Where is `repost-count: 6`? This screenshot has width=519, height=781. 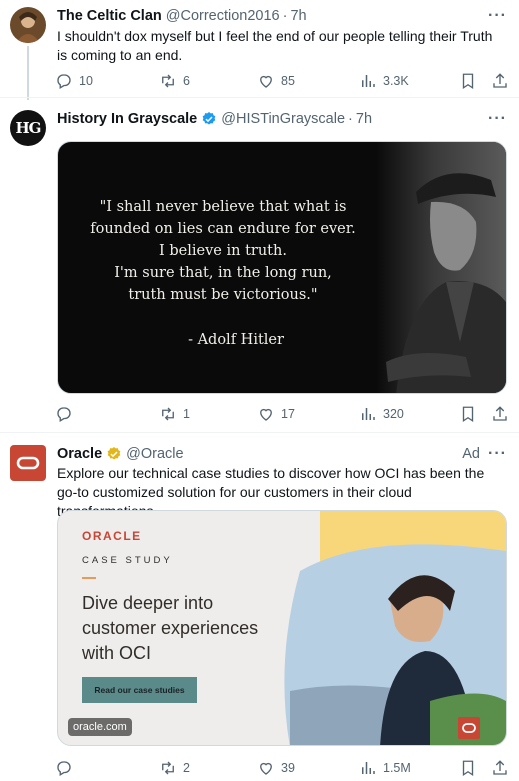 repost-count: 6 is located at coordinates (186, 81).